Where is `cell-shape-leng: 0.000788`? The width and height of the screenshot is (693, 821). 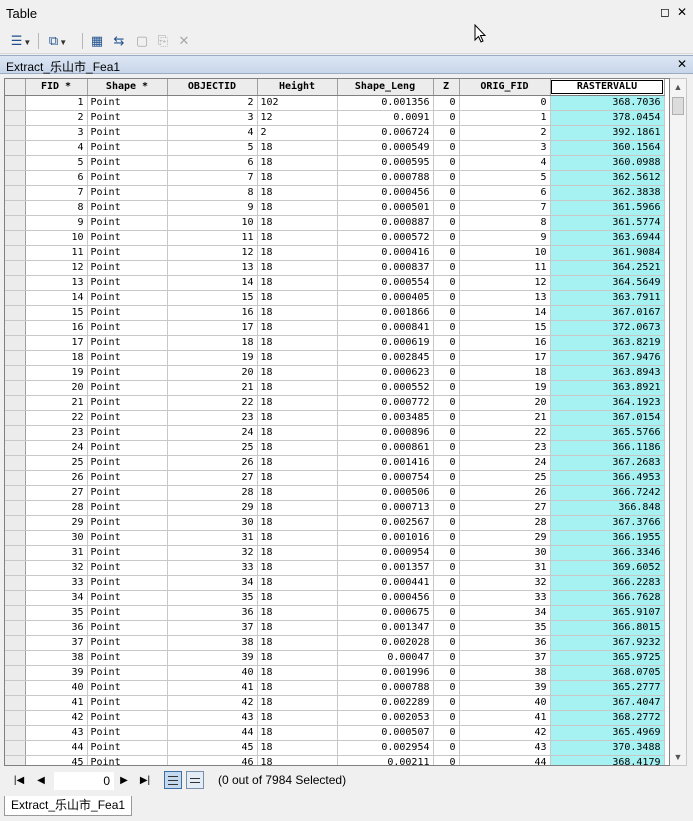 cell-shape-leng: 0.000788 is located at coordinates (385, 688).